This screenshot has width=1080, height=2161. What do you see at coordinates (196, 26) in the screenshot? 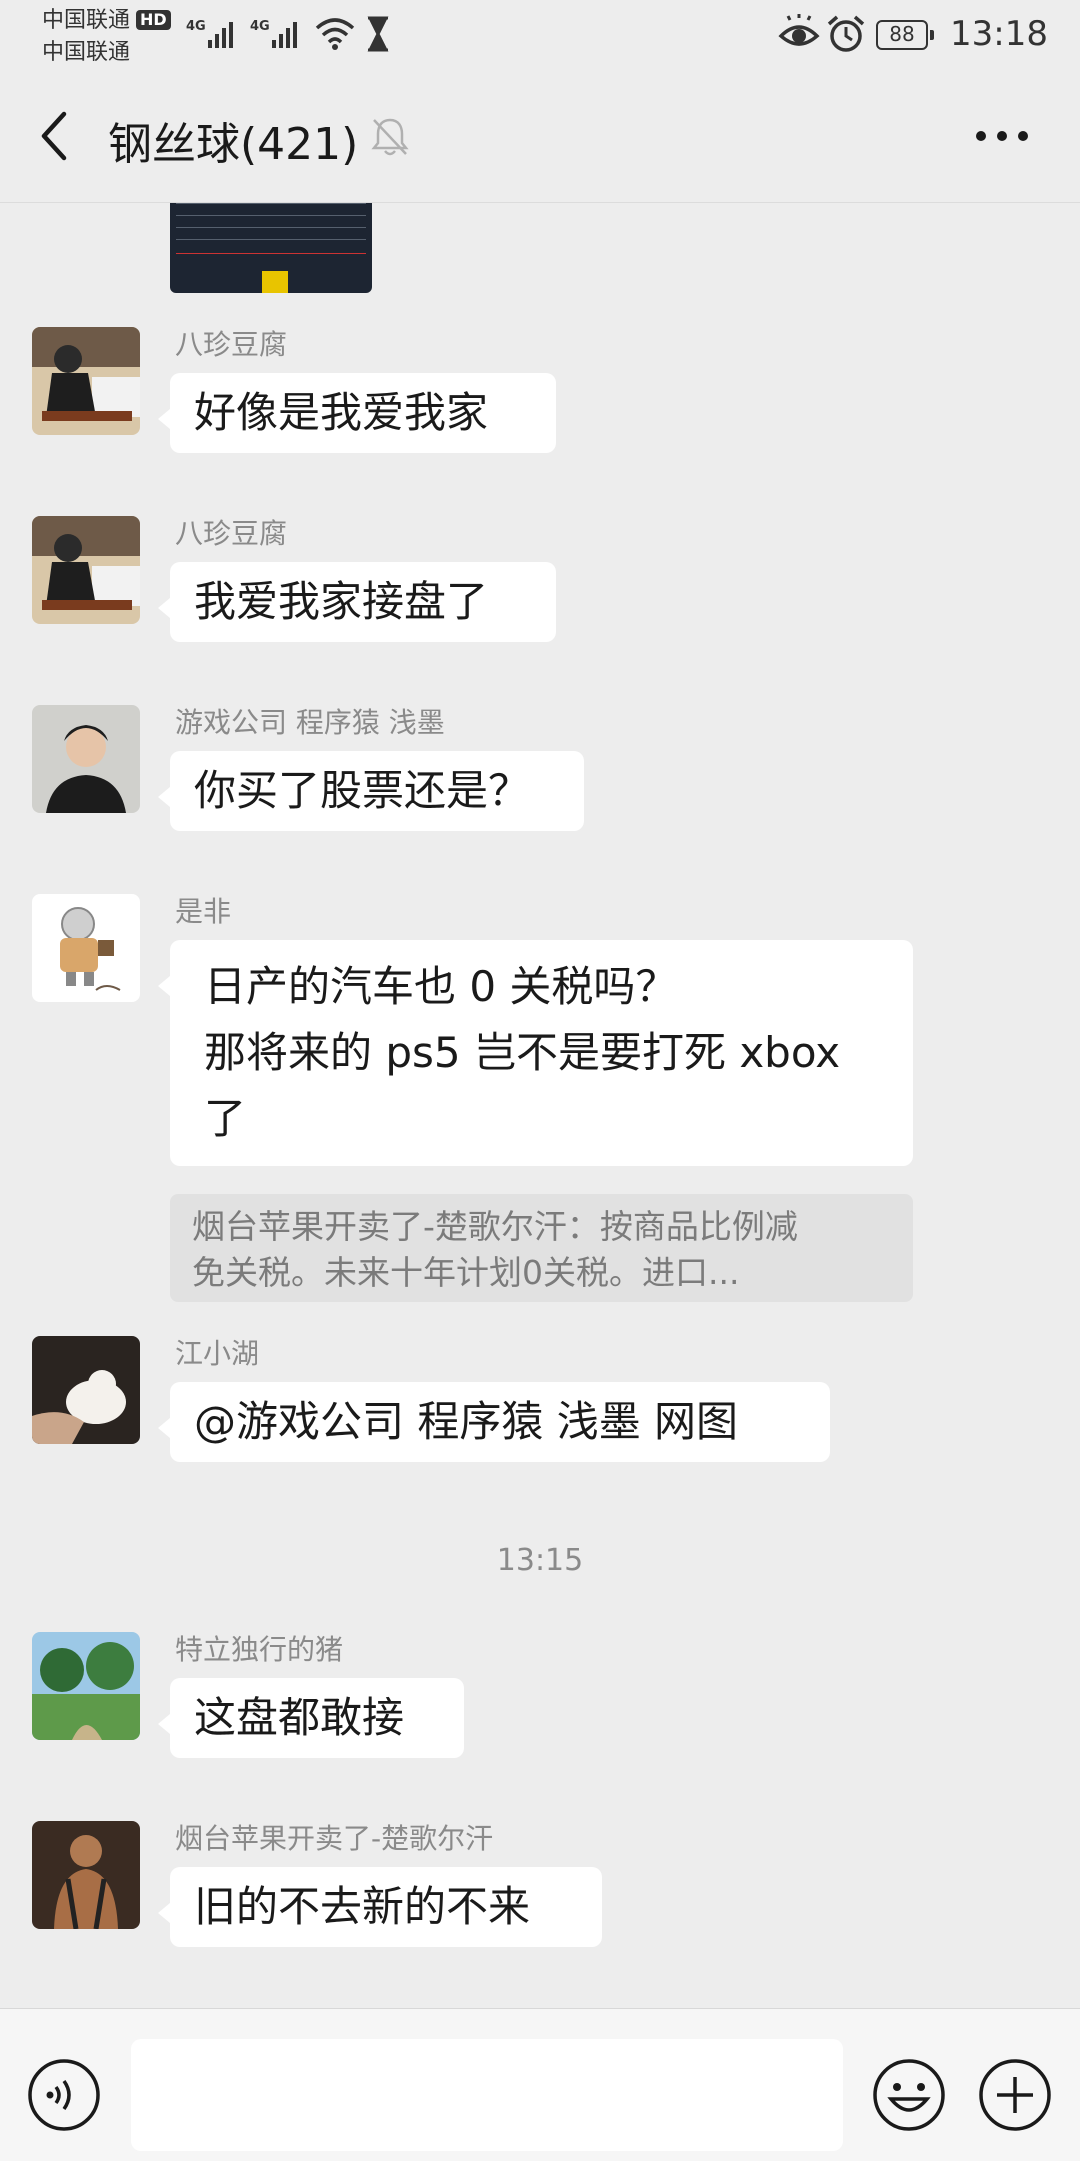
I see `network-label-1: 4G` at bounding box center [196, 26].